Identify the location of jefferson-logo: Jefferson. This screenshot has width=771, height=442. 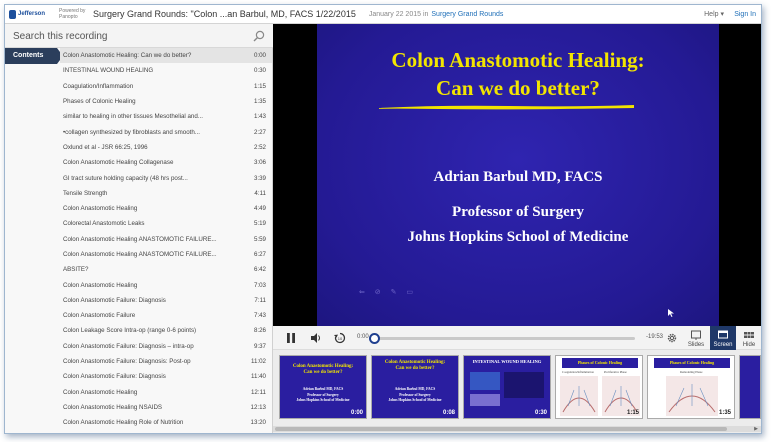
(27, 14).